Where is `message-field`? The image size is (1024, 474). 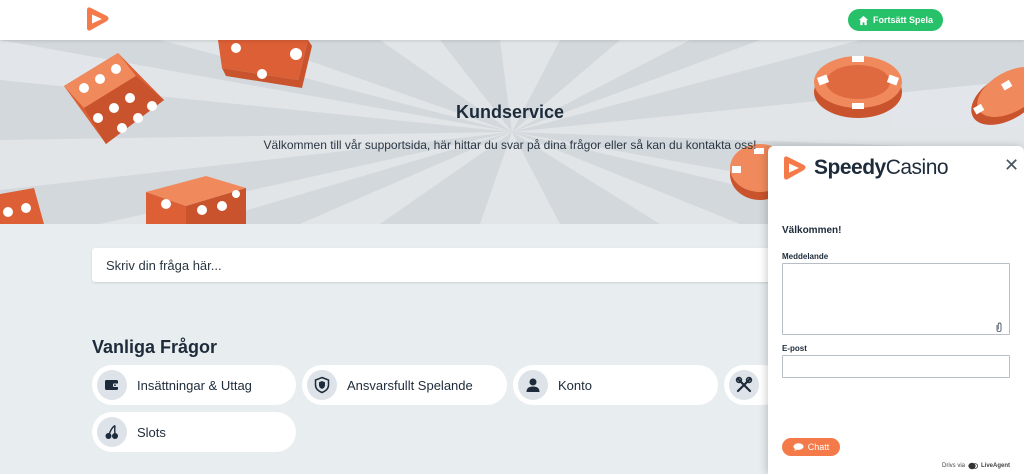
message-field is located at coordinates (896, 299).